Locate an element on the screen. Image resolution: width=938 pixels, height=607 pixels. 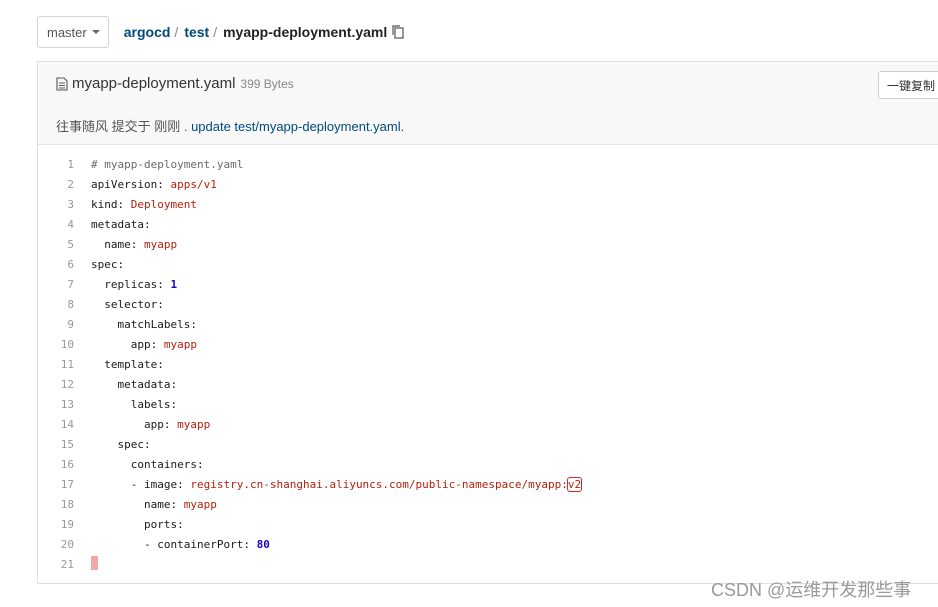
code-line: 12 metadata: is located at coordinates (488, 384).